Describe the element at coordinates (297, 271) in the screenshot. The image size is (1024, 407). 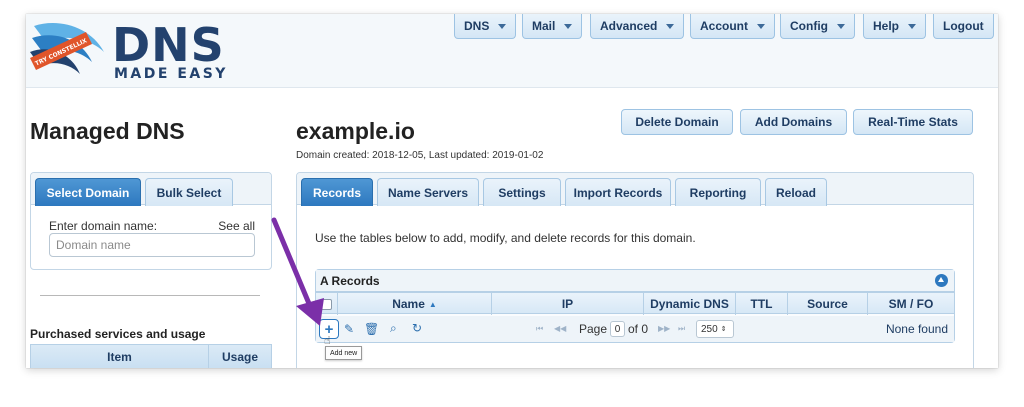
I see `annotation-arrow-icon` at that location.